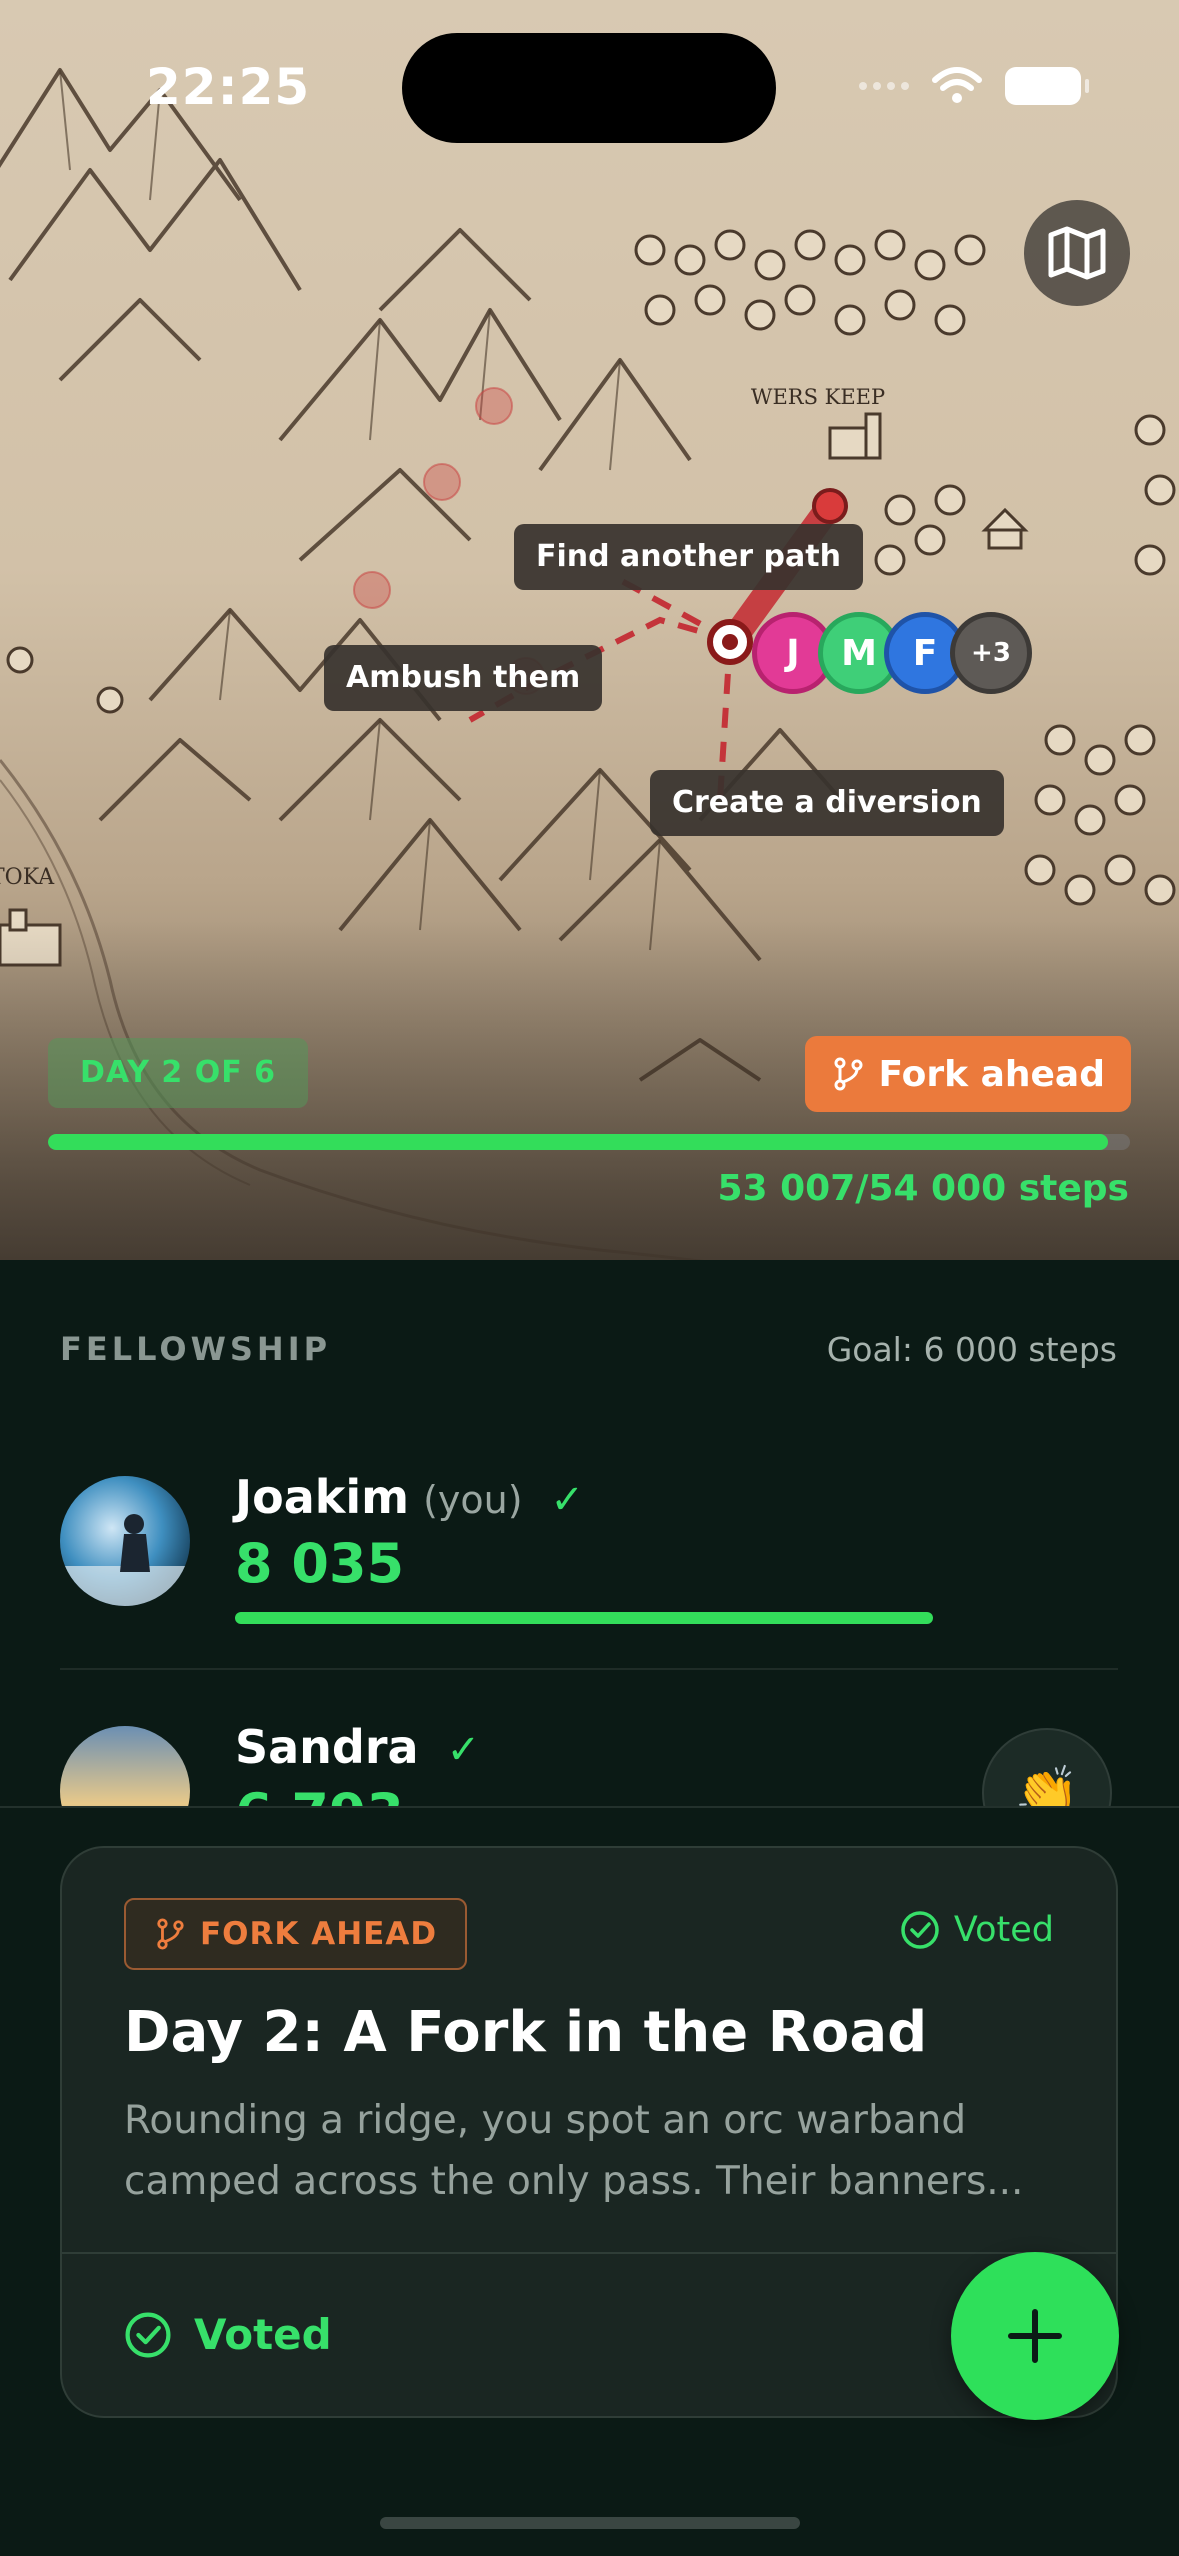 The height and width of the screenshot is (2556, 1179). What do you see at coordinates (526, 2032) in the screenshot?
I see `story-title: Day 2: A Fork in the Road` at bounding box center [526, 2032].